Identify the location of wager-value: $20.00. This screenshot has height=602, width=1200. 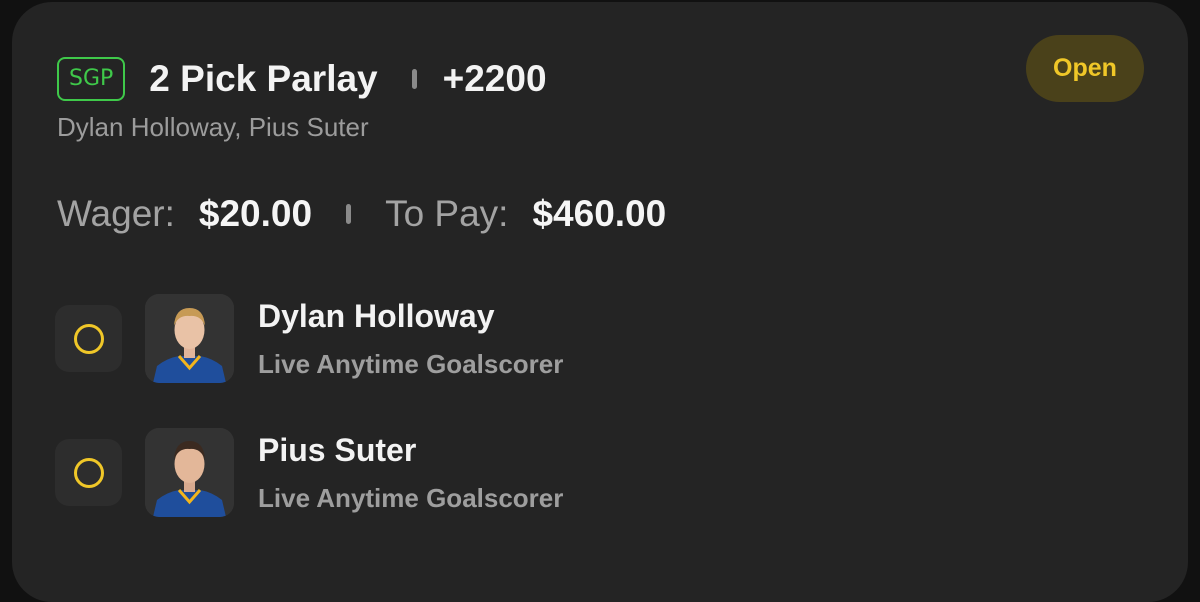
(255, 213).